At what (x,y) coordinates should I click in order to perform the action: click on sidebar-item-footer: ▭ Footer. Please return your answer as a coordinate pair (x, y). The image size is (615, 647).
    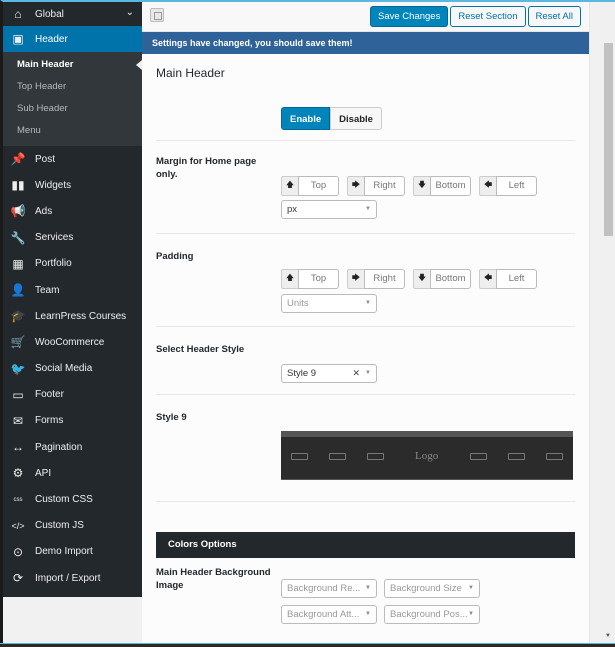
    Looking at the image, I should click on (72, 395).